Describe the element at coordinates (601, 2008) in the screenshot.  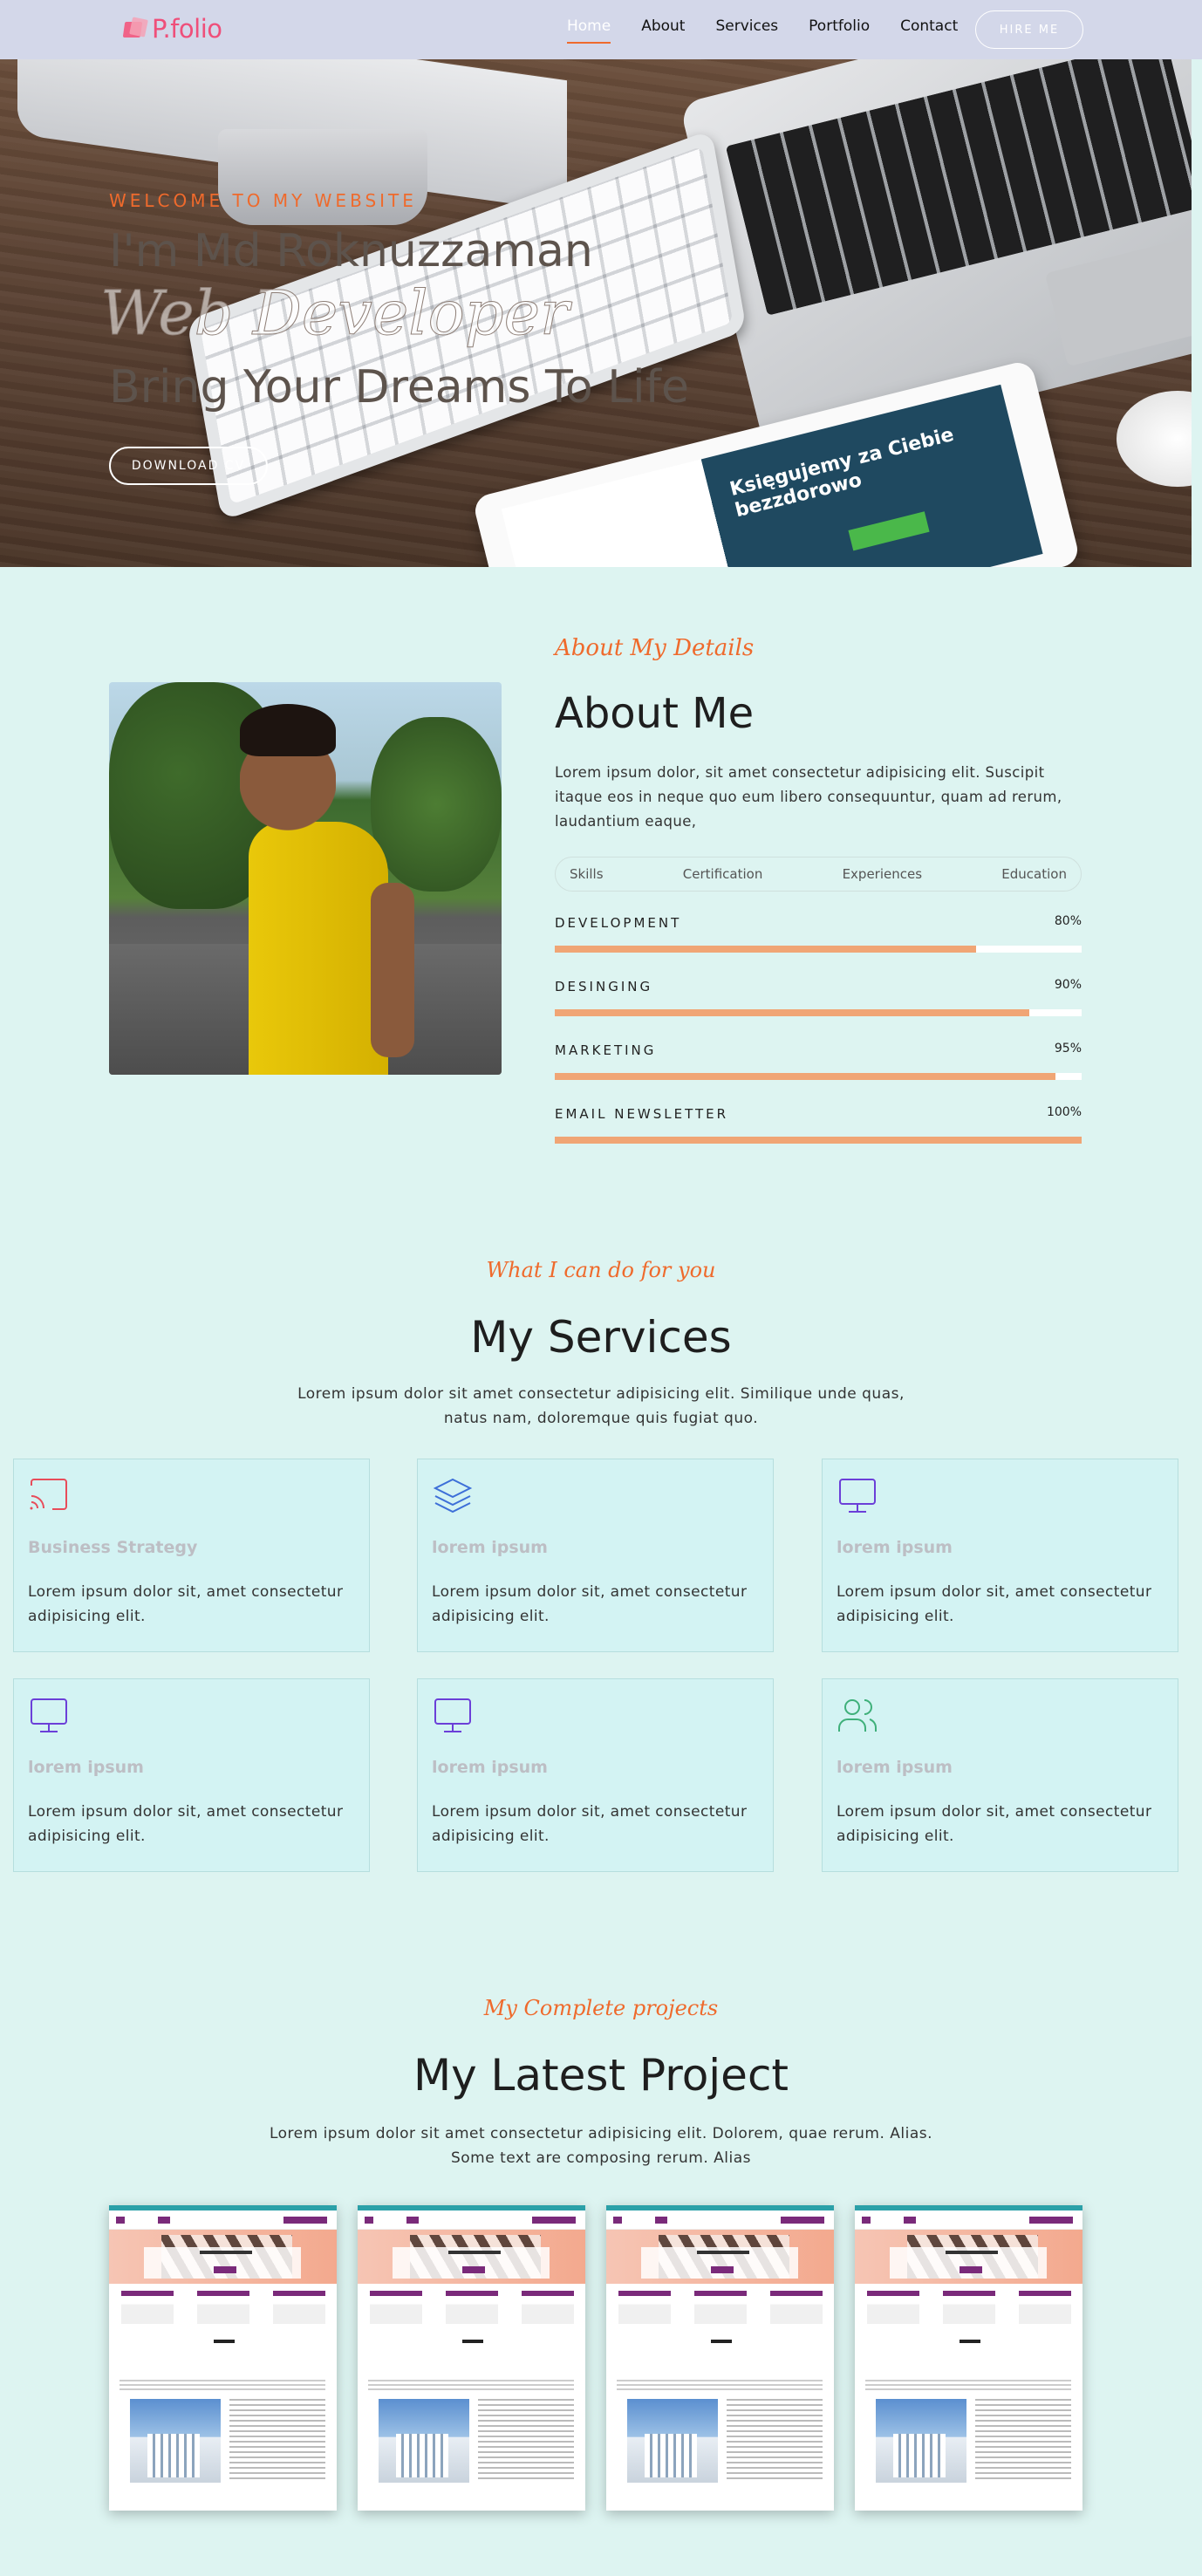
I see `projects-subtitle: My Complete projects` at that location.